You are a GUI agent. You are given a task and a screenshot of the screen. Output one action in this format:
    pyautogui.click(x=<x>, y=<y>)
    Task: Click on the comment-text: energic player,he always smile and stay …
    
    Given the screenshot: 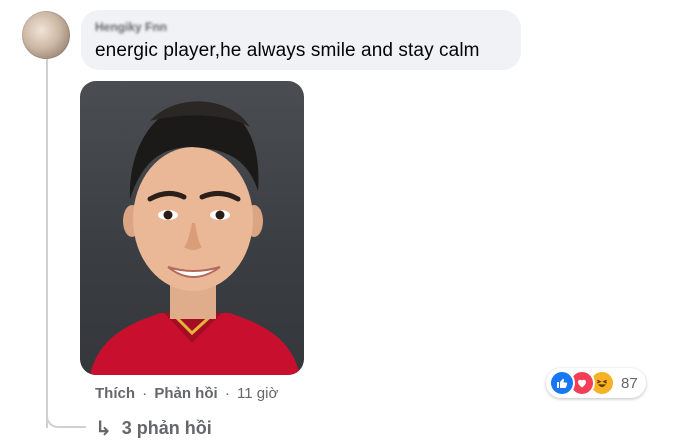 What is the action you would take?
    pyautogui.click(x=287, y=50)
    